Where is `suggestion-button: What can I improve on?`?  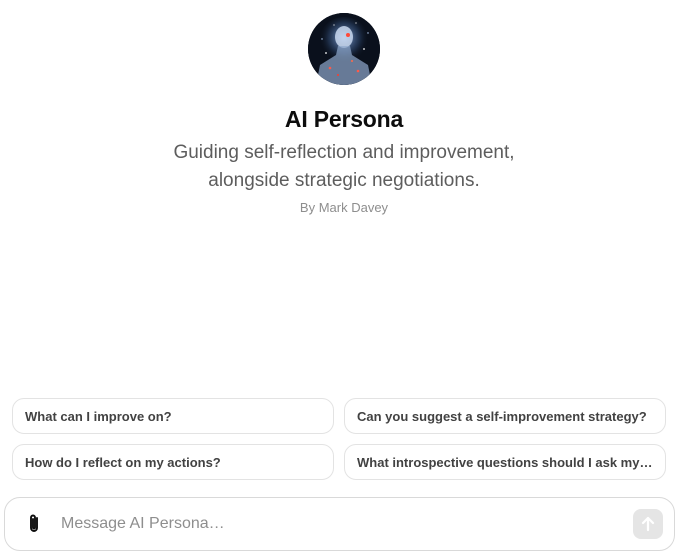 suggestion-button: What can I improve on? is located at coordinates (173, 416).